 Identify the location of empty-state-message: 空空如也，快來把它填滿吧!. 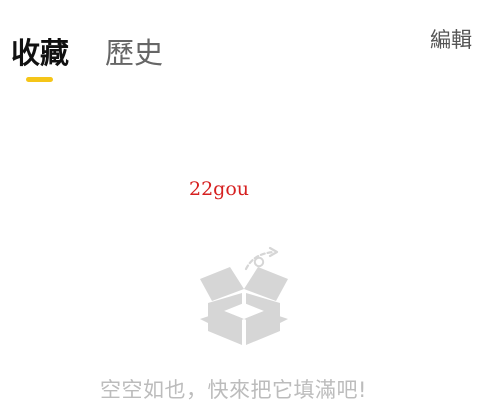
(233, 390).